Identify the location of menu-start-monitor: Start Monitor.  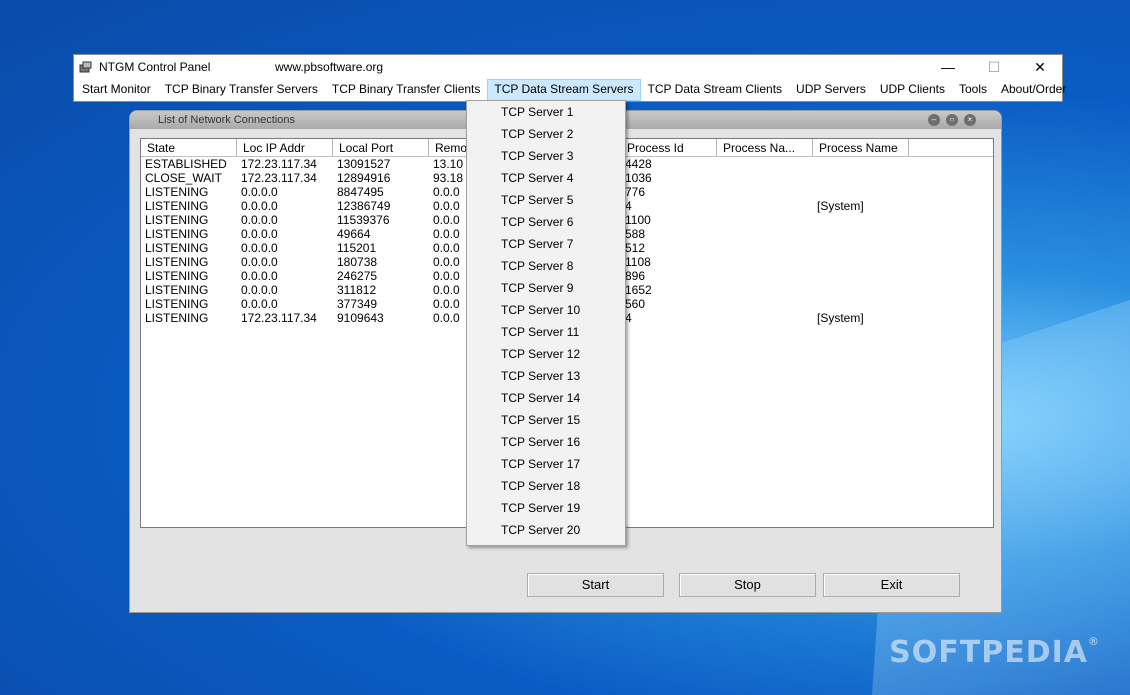
(116, 90).